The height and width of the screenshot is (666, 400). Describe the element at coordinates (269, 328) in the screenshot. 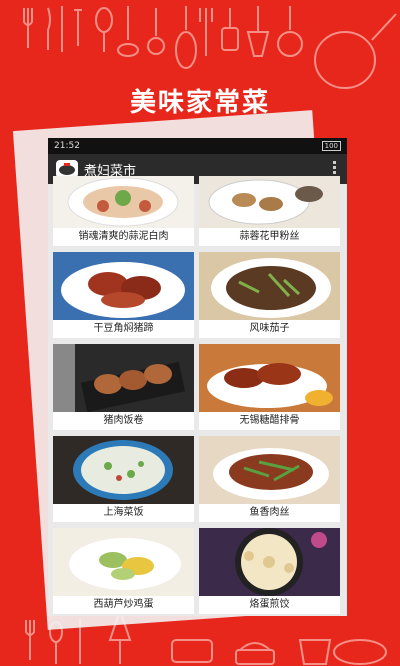

I see `recipe-name: 风味茄子` at that location.